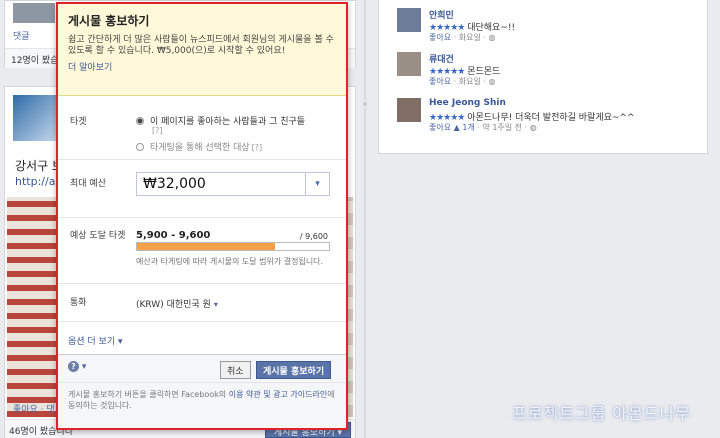 Image resolution: width=720 pixels, height=438 pixels. What do you see at coordinates (547, 25) in the screenshot?
I see `comment-item: 안희민 ★★★★★ 대단해요~!! 좋아요 · 화요일 · ◍` at bounding box center [547, 25].